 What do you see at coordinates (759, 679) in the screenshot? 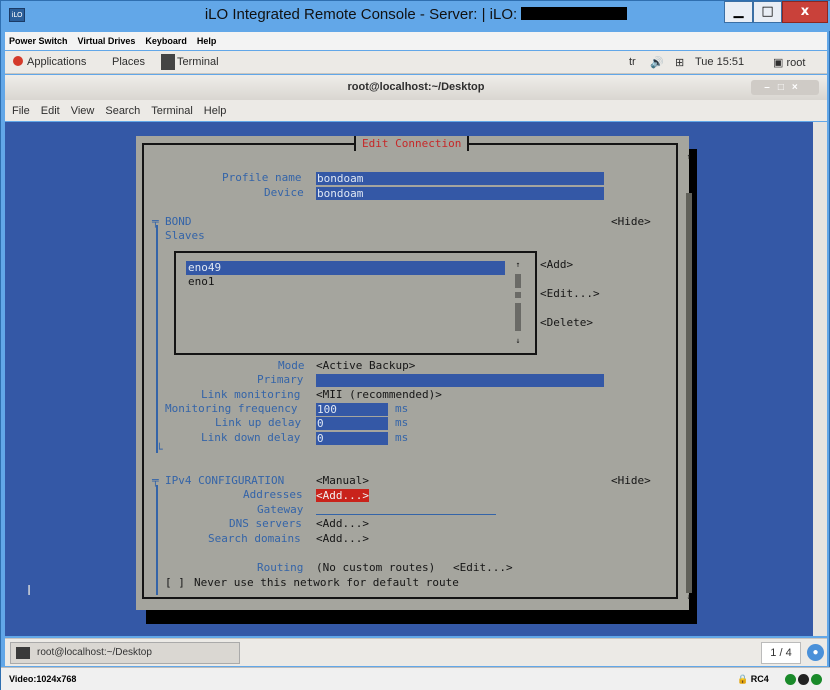
I see `encryption-label: RC4` at bounding box center [759, 679].